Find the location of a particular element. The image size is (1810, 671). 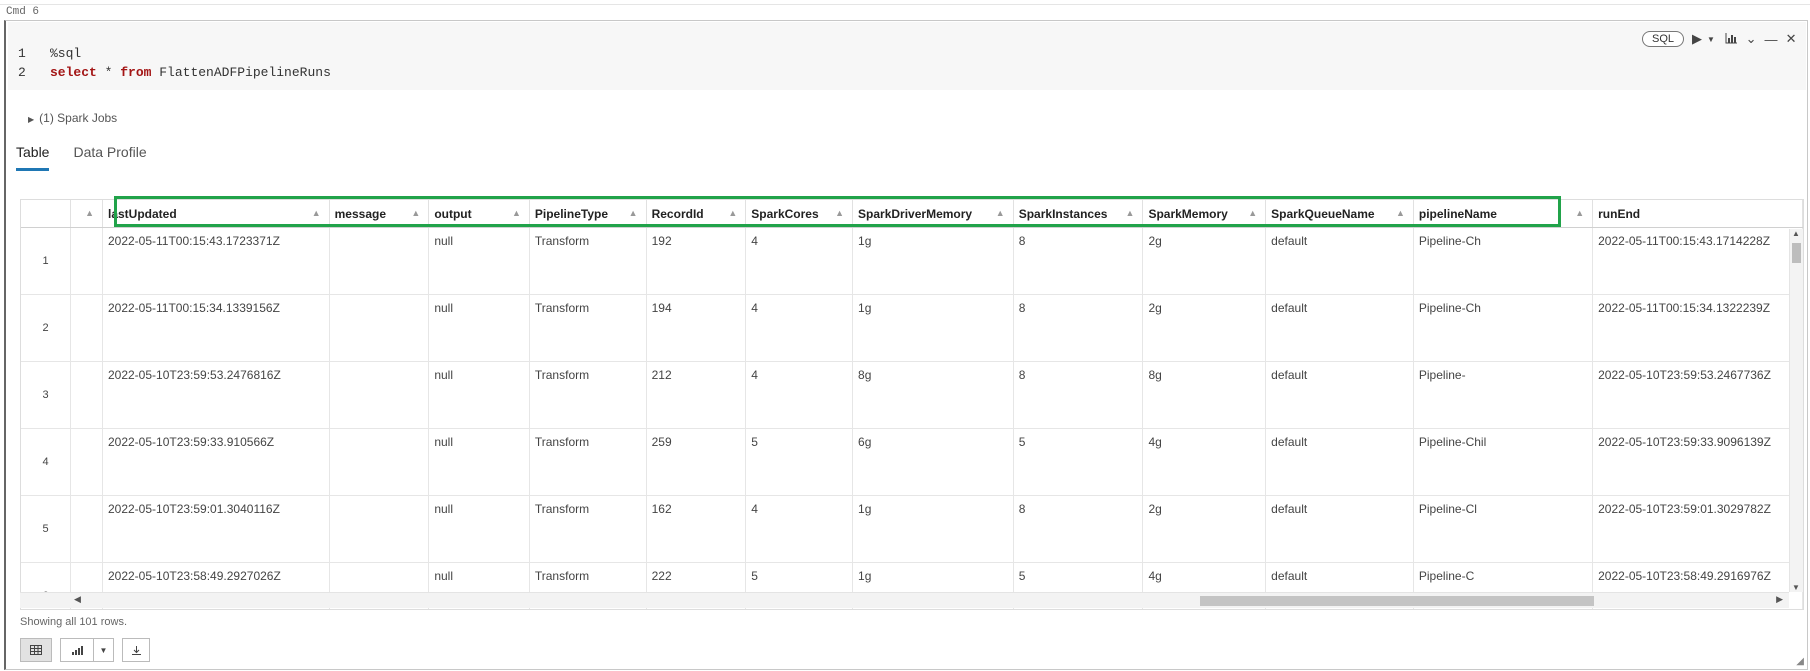

language-badge: SQL is located at coordinates (1663, 39).